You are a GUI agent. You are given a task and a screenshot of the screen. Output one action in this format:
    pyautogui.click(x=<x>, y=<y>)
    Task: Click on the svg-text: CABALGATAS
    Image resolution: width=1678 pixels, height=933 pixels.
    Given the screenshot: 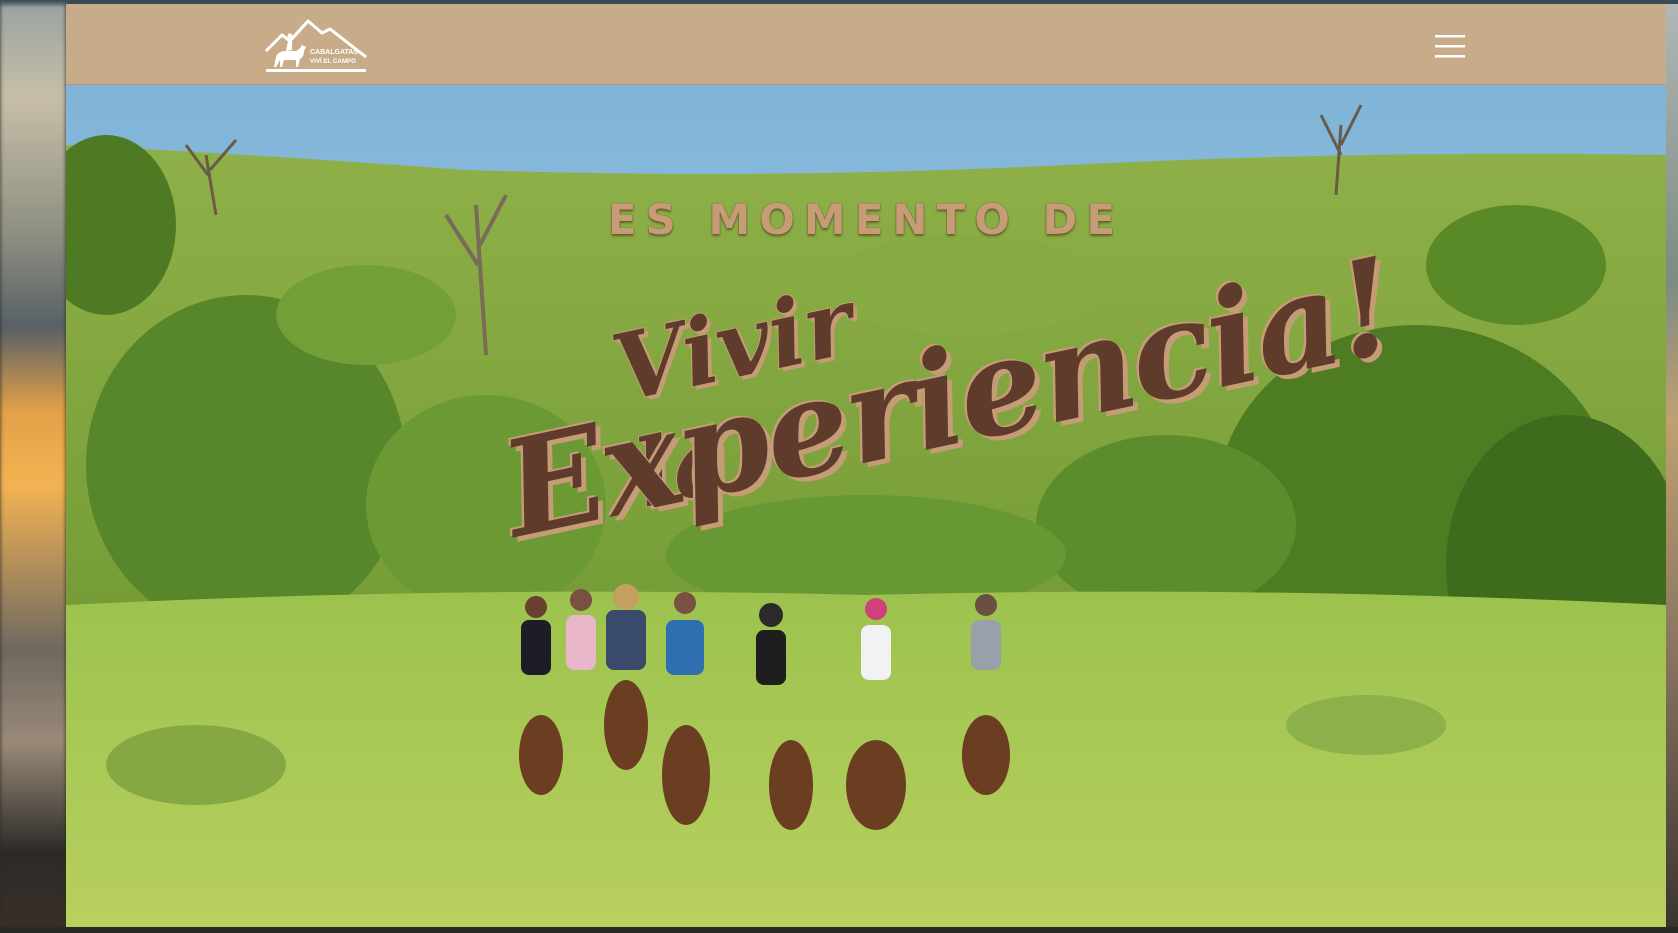 What is the action you would take?
    pyautogui.click(x=334, y=52)
    